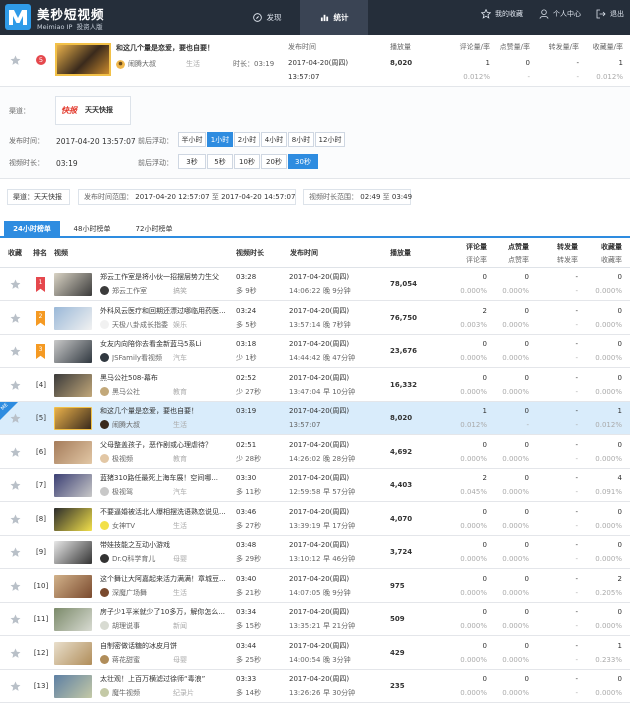 This screenshot has height=704, width=630. Describe the element at coordinates (274, 161) in the screenshot. I see `duration-float-option: 20秒` at that location.